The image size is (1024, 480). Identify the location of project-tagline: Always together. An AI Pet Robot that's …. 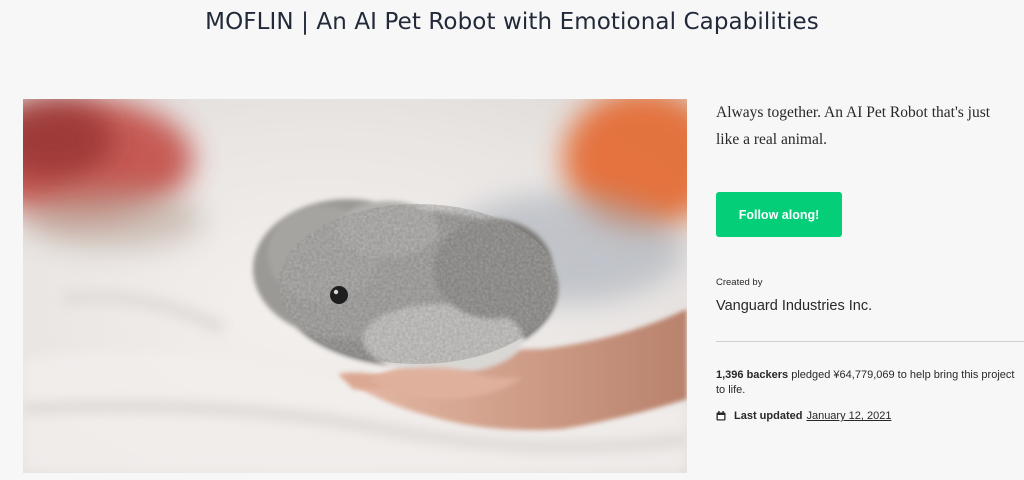
(853, 126).